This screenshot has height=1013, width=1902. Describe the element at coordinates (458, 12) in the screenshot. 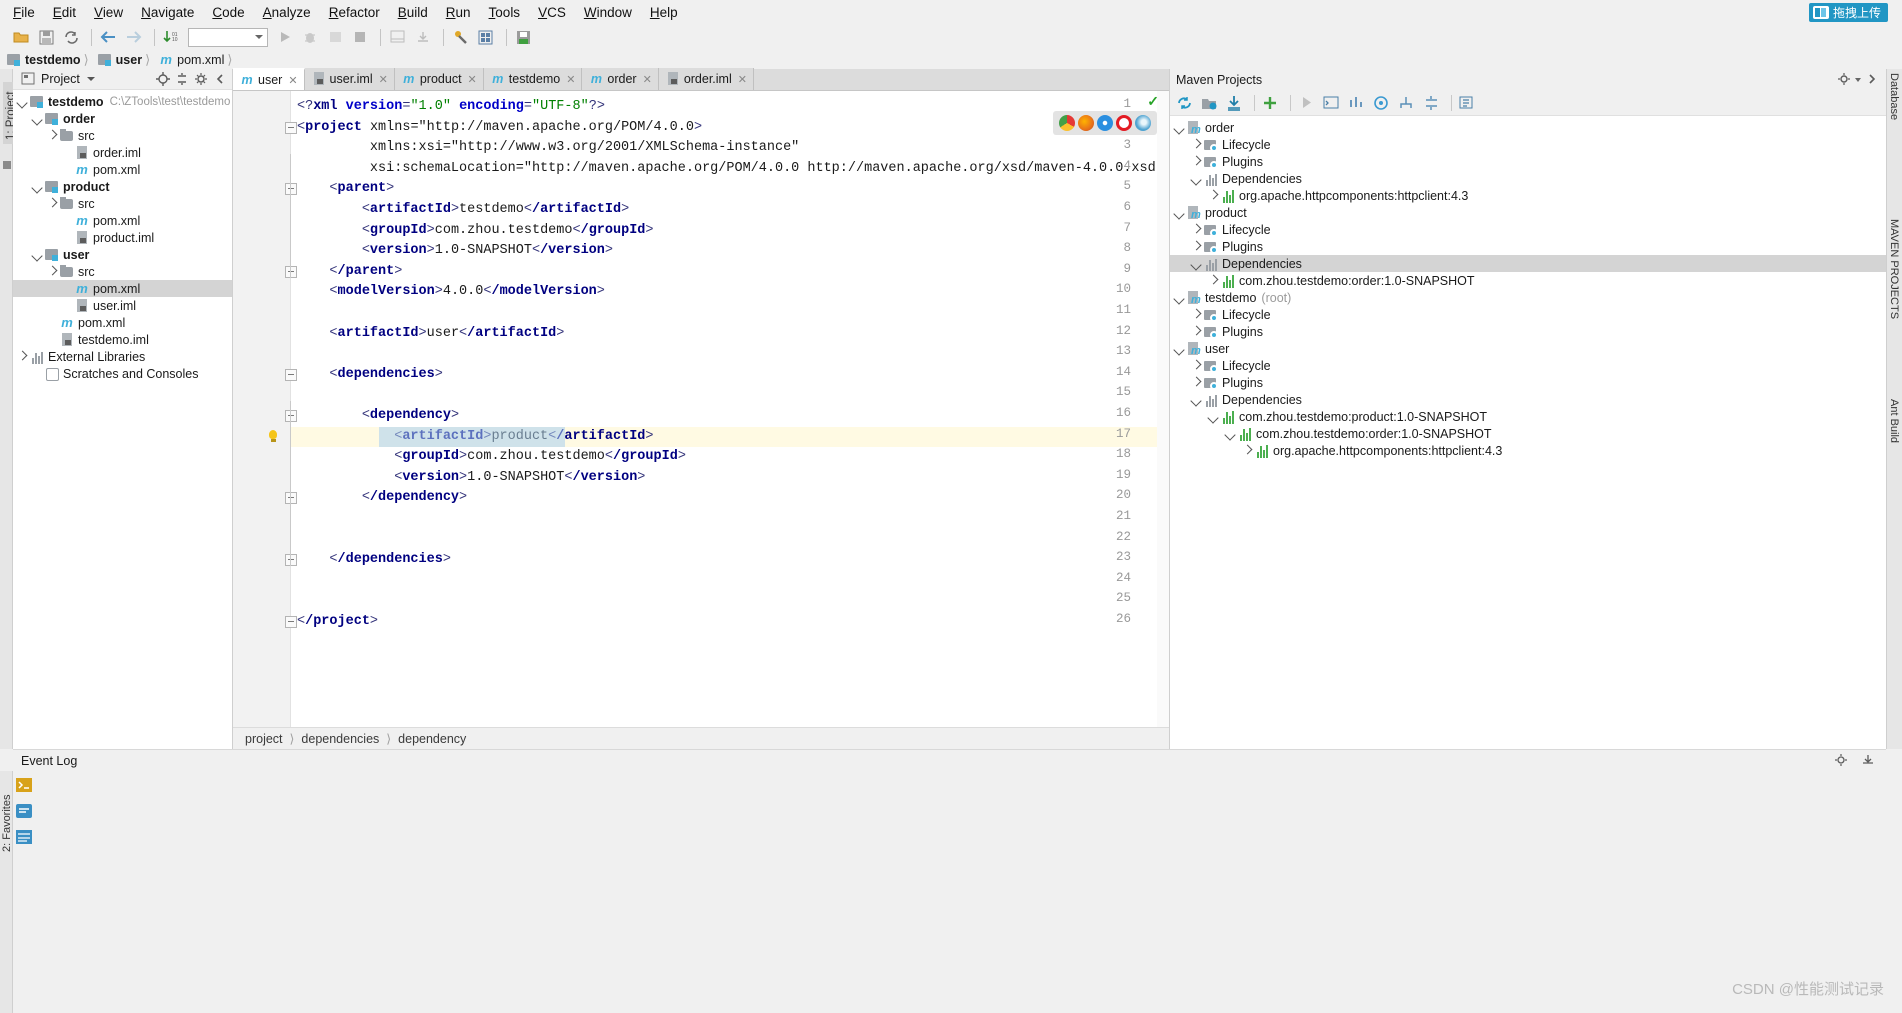

I see `menu-item-run: Run` at that location.